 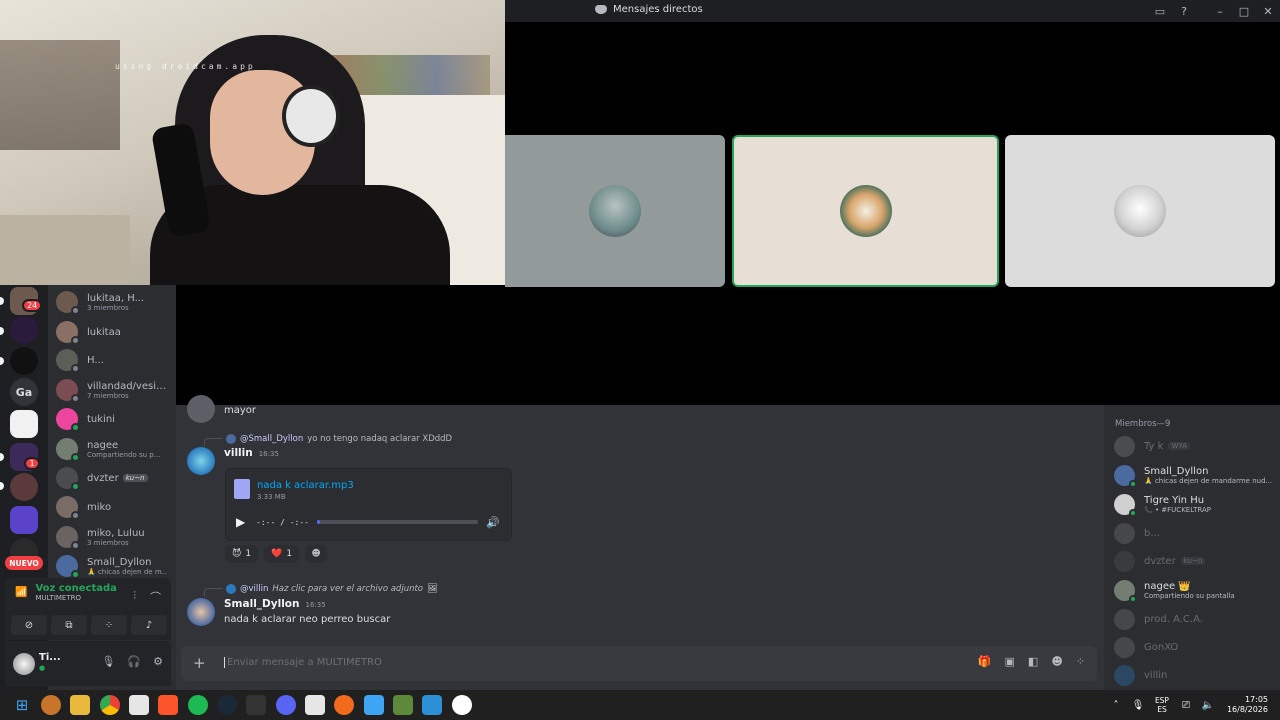 I want to click on obs-icon, so click(x=462, y=705).